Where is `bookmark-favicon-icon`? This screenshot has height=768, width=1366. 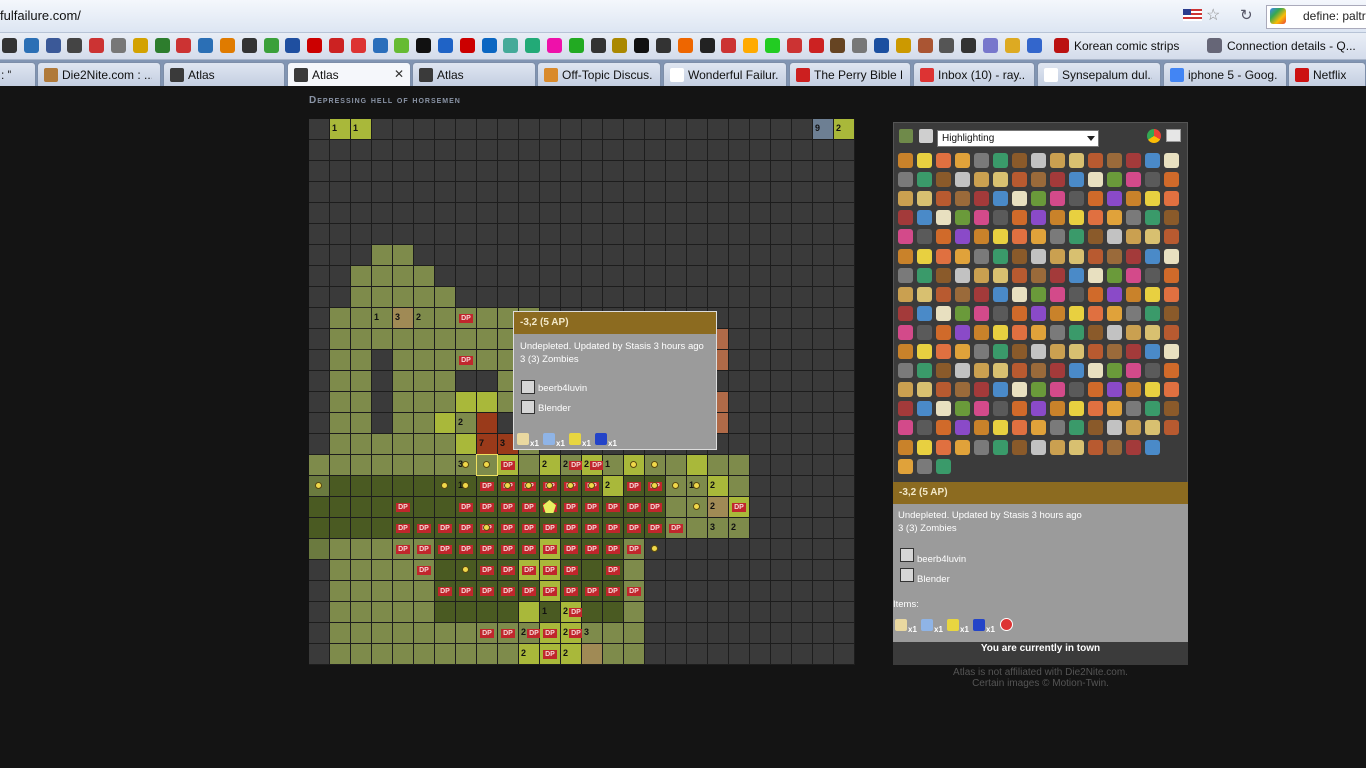
bookmark-favicon-icon is located at coordinates (1012, 45).